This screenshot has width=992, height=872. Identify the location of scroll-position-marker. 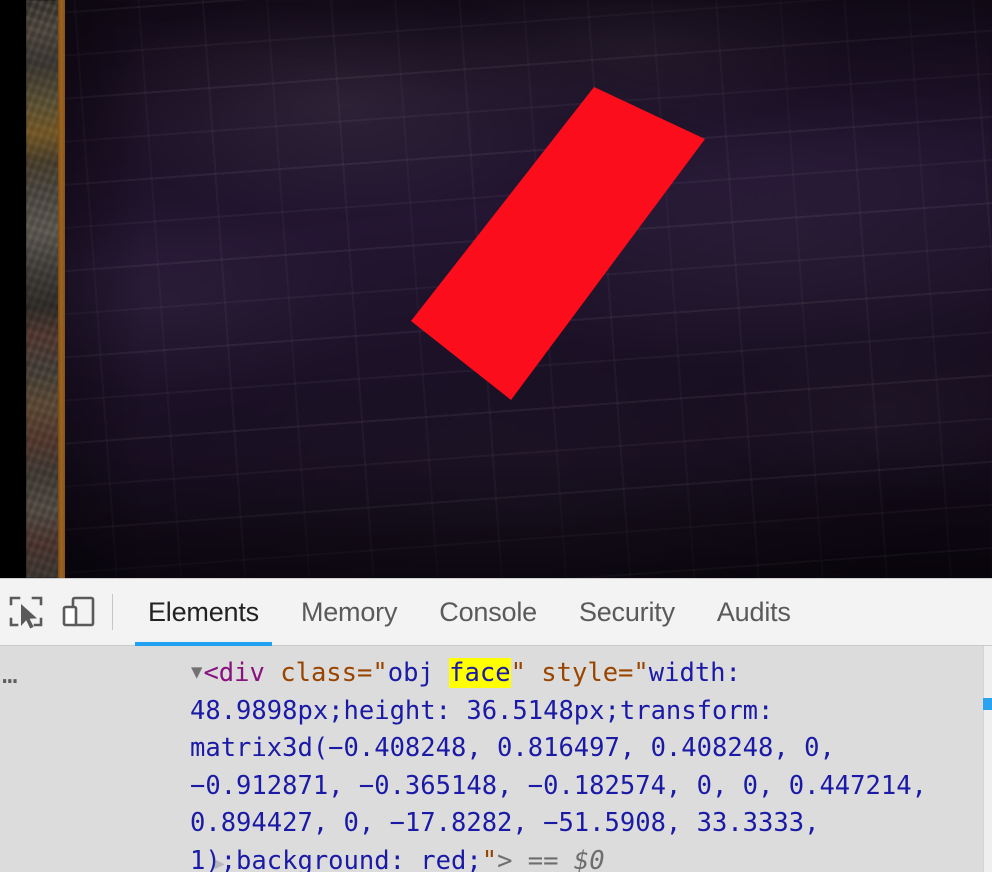
(987, 704).